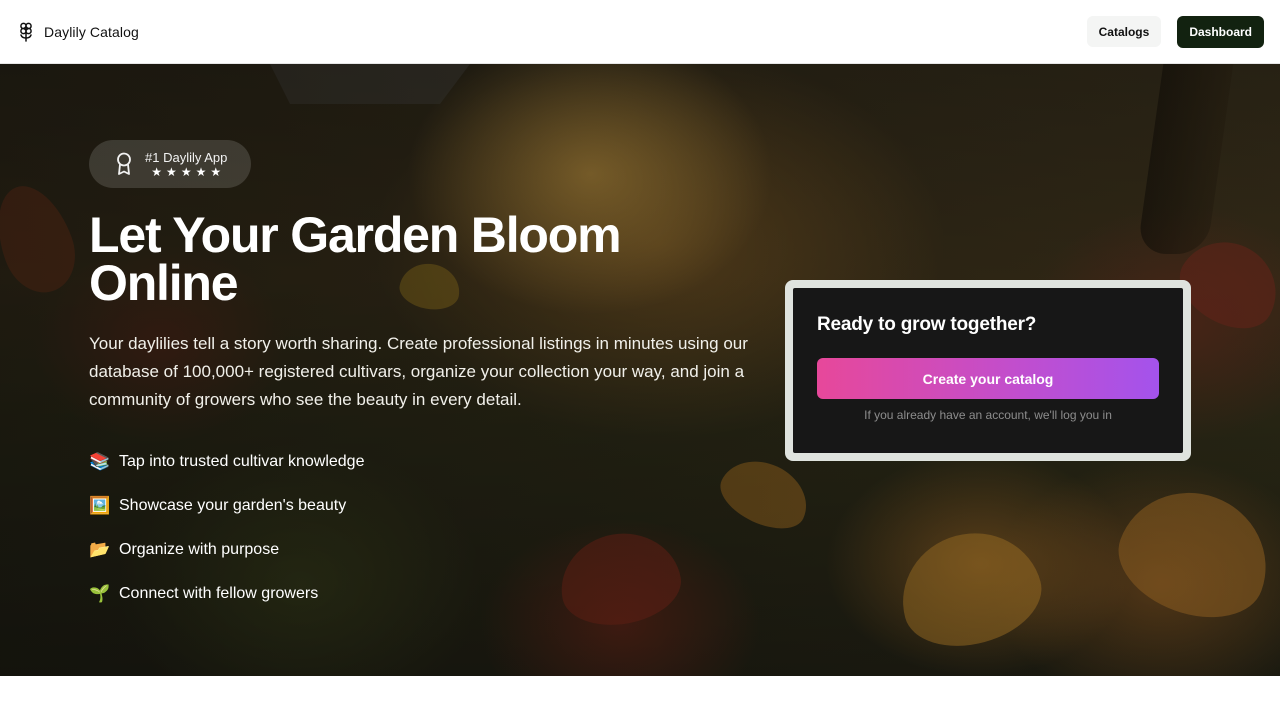 The image size is (1280, 720). What do you see at coordinates (355, 259) in the screenshot?
I see `hero-title: Let Your Garden Bloom Online` at bounding box center [355, 259].